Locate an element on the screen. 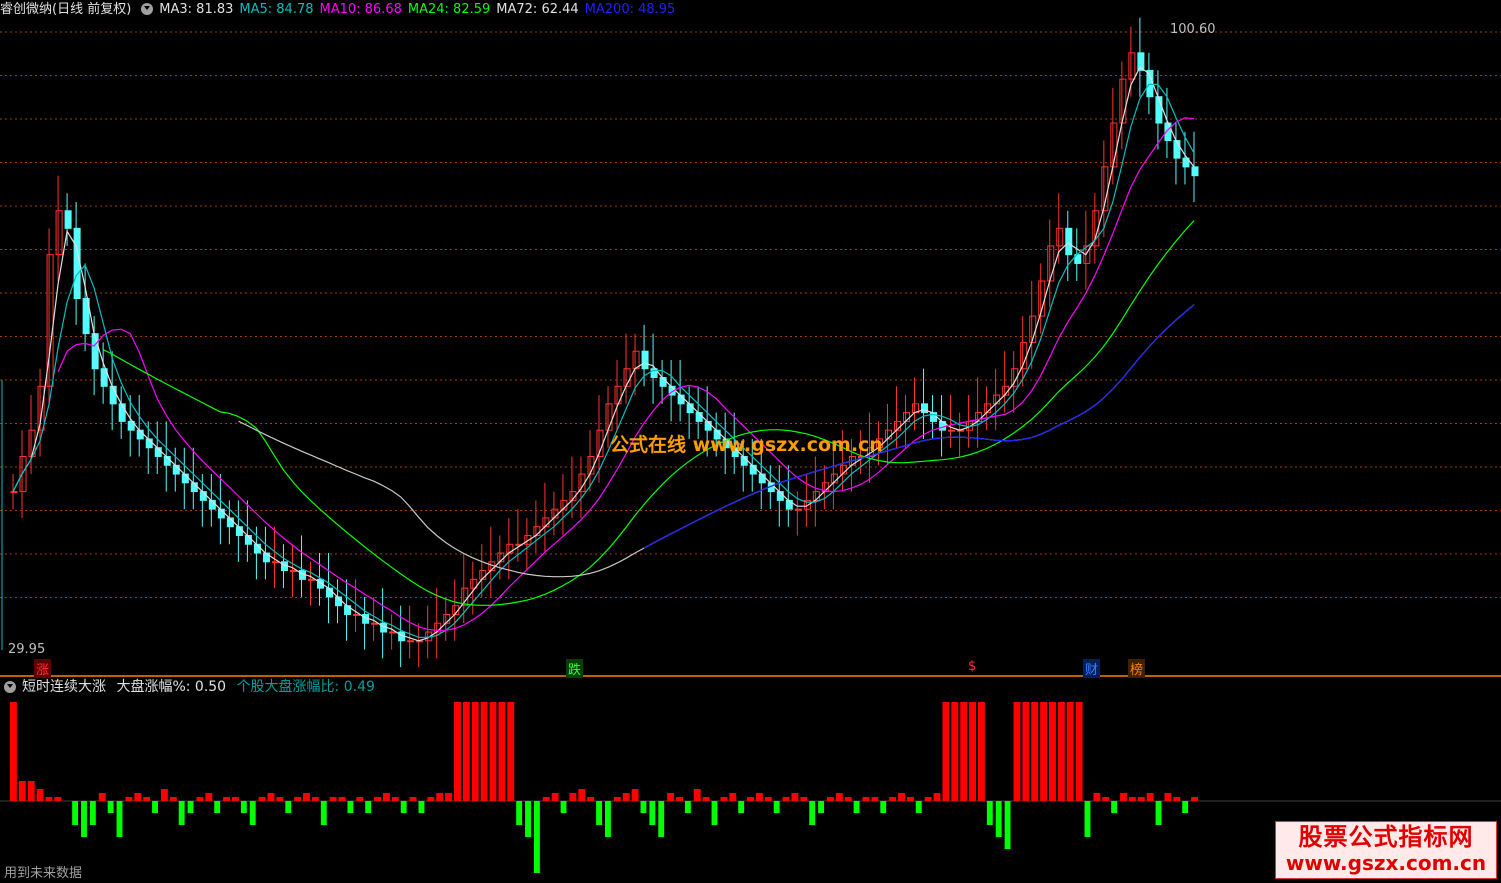  indicator-param2: 个股大盘涨幅比: 0.49 is located at coordinates (305, 687).